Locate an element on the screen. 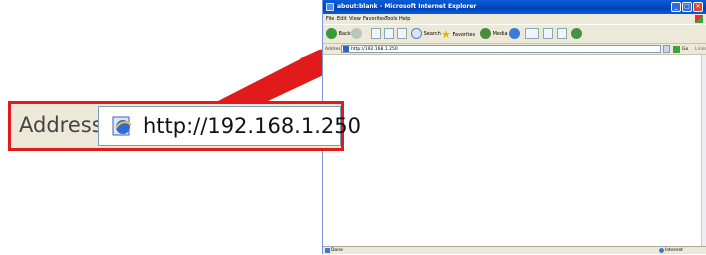 This screenshot has height=255, width=706. minimize-button: _ is located at coordinates (676, 7).